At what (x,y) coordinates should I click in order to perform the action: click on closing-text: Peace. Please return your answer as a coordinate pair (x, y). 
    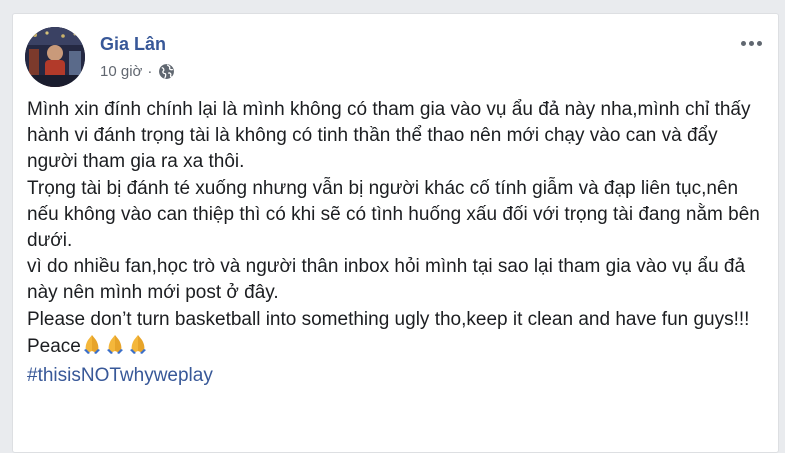
    Looking at the image, I should click on (54, 346).